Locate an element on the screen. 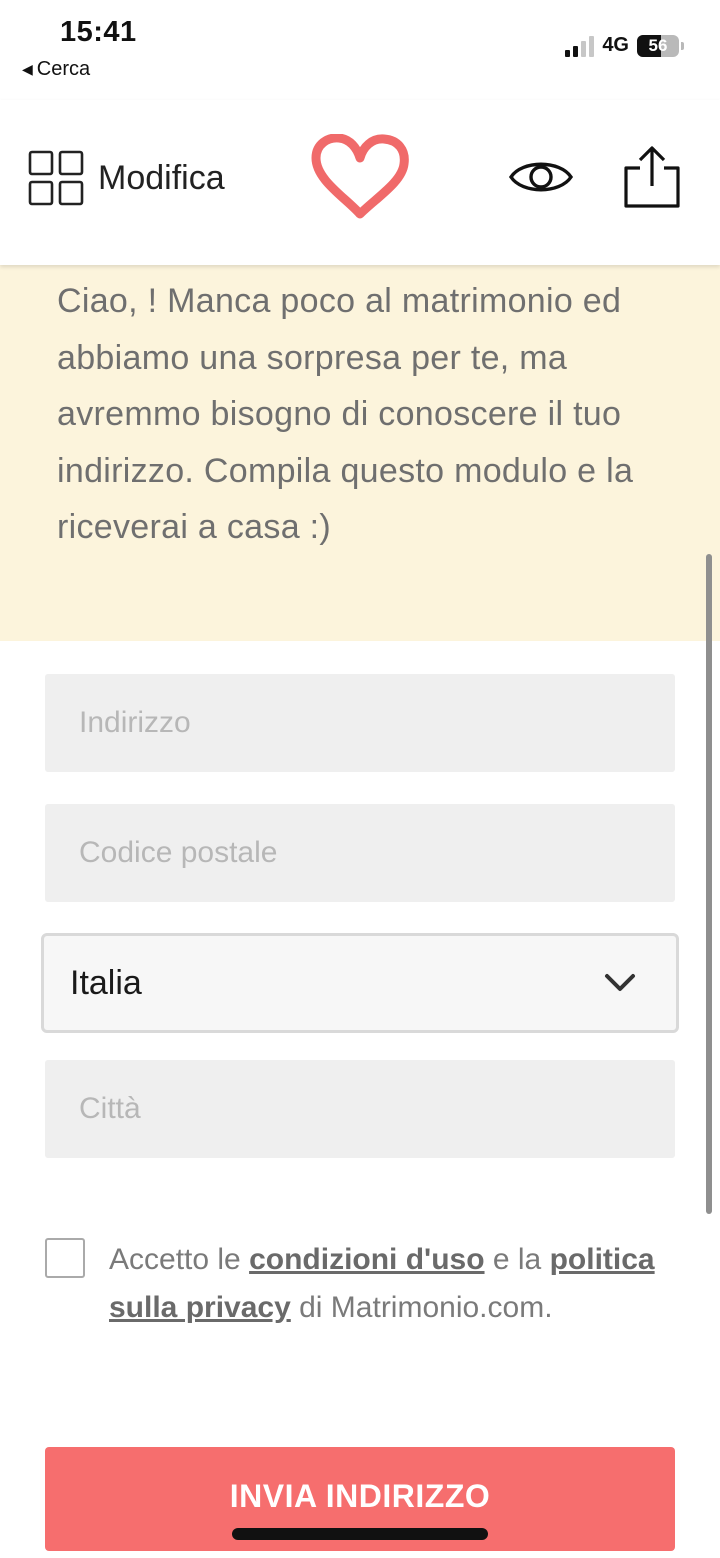 The width and height of the screenshot is (720, 1558). back-to-search-link: ◀ Cerca is located at coordinates (56, 69).